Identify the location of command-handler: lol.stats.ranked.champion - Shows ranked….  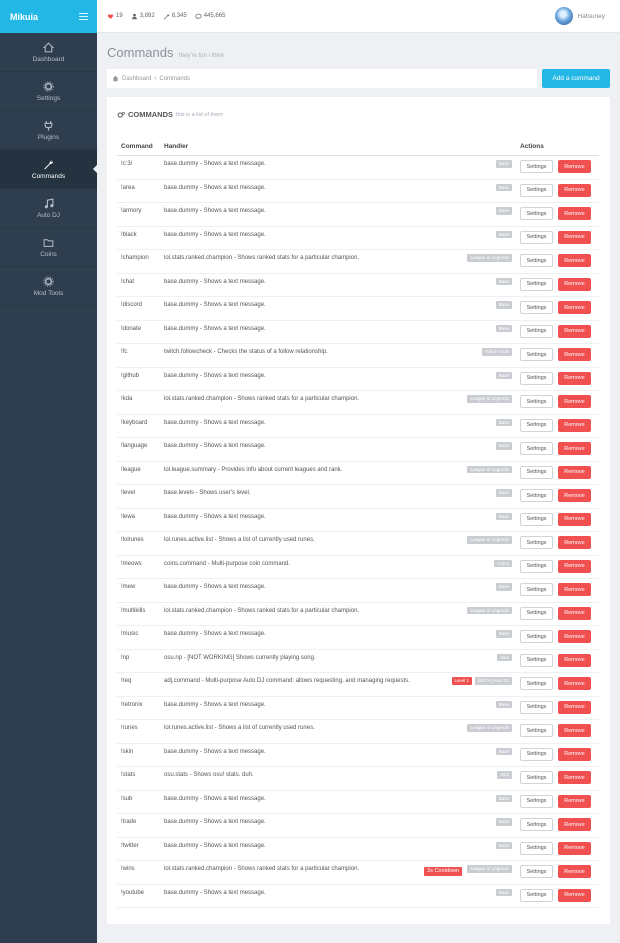
(262, 869).